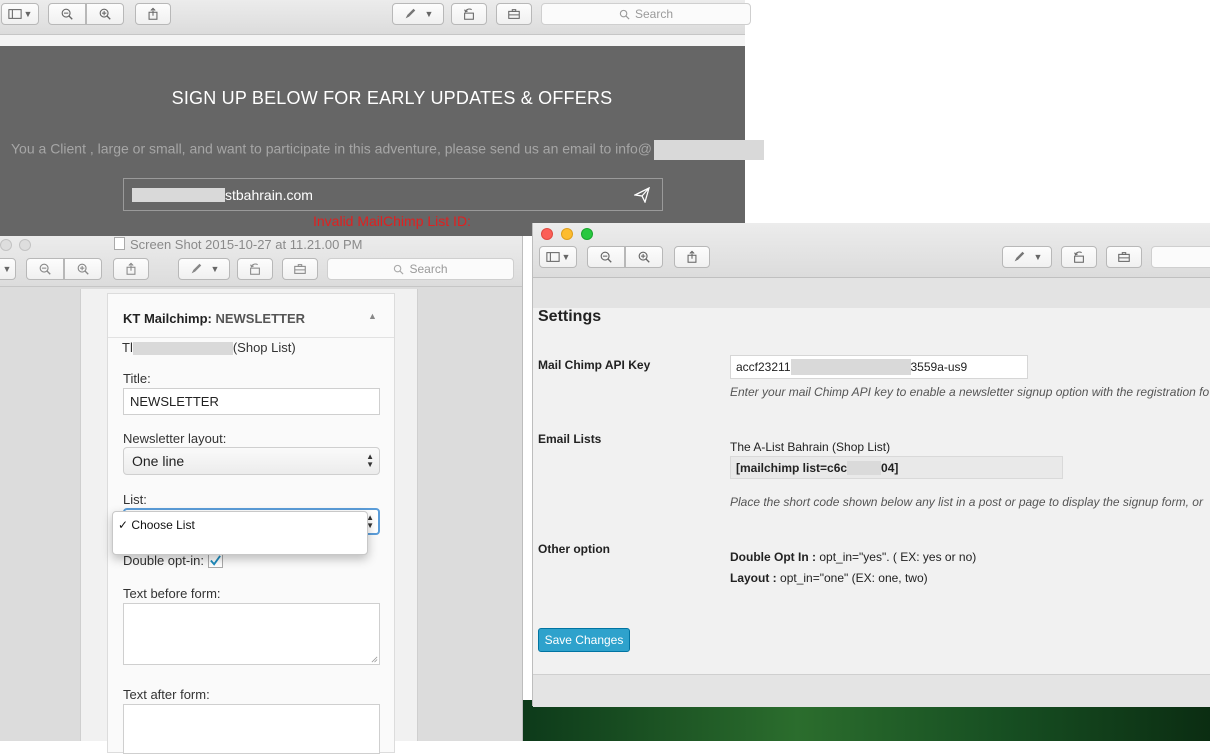 The width and height of the screenshot is (1210, 754). What do you see at coordinates (167, 318) in the screenshot?
I see `widget-header-prefix: KT Mailchimp:` at bounding box center [167, 318].